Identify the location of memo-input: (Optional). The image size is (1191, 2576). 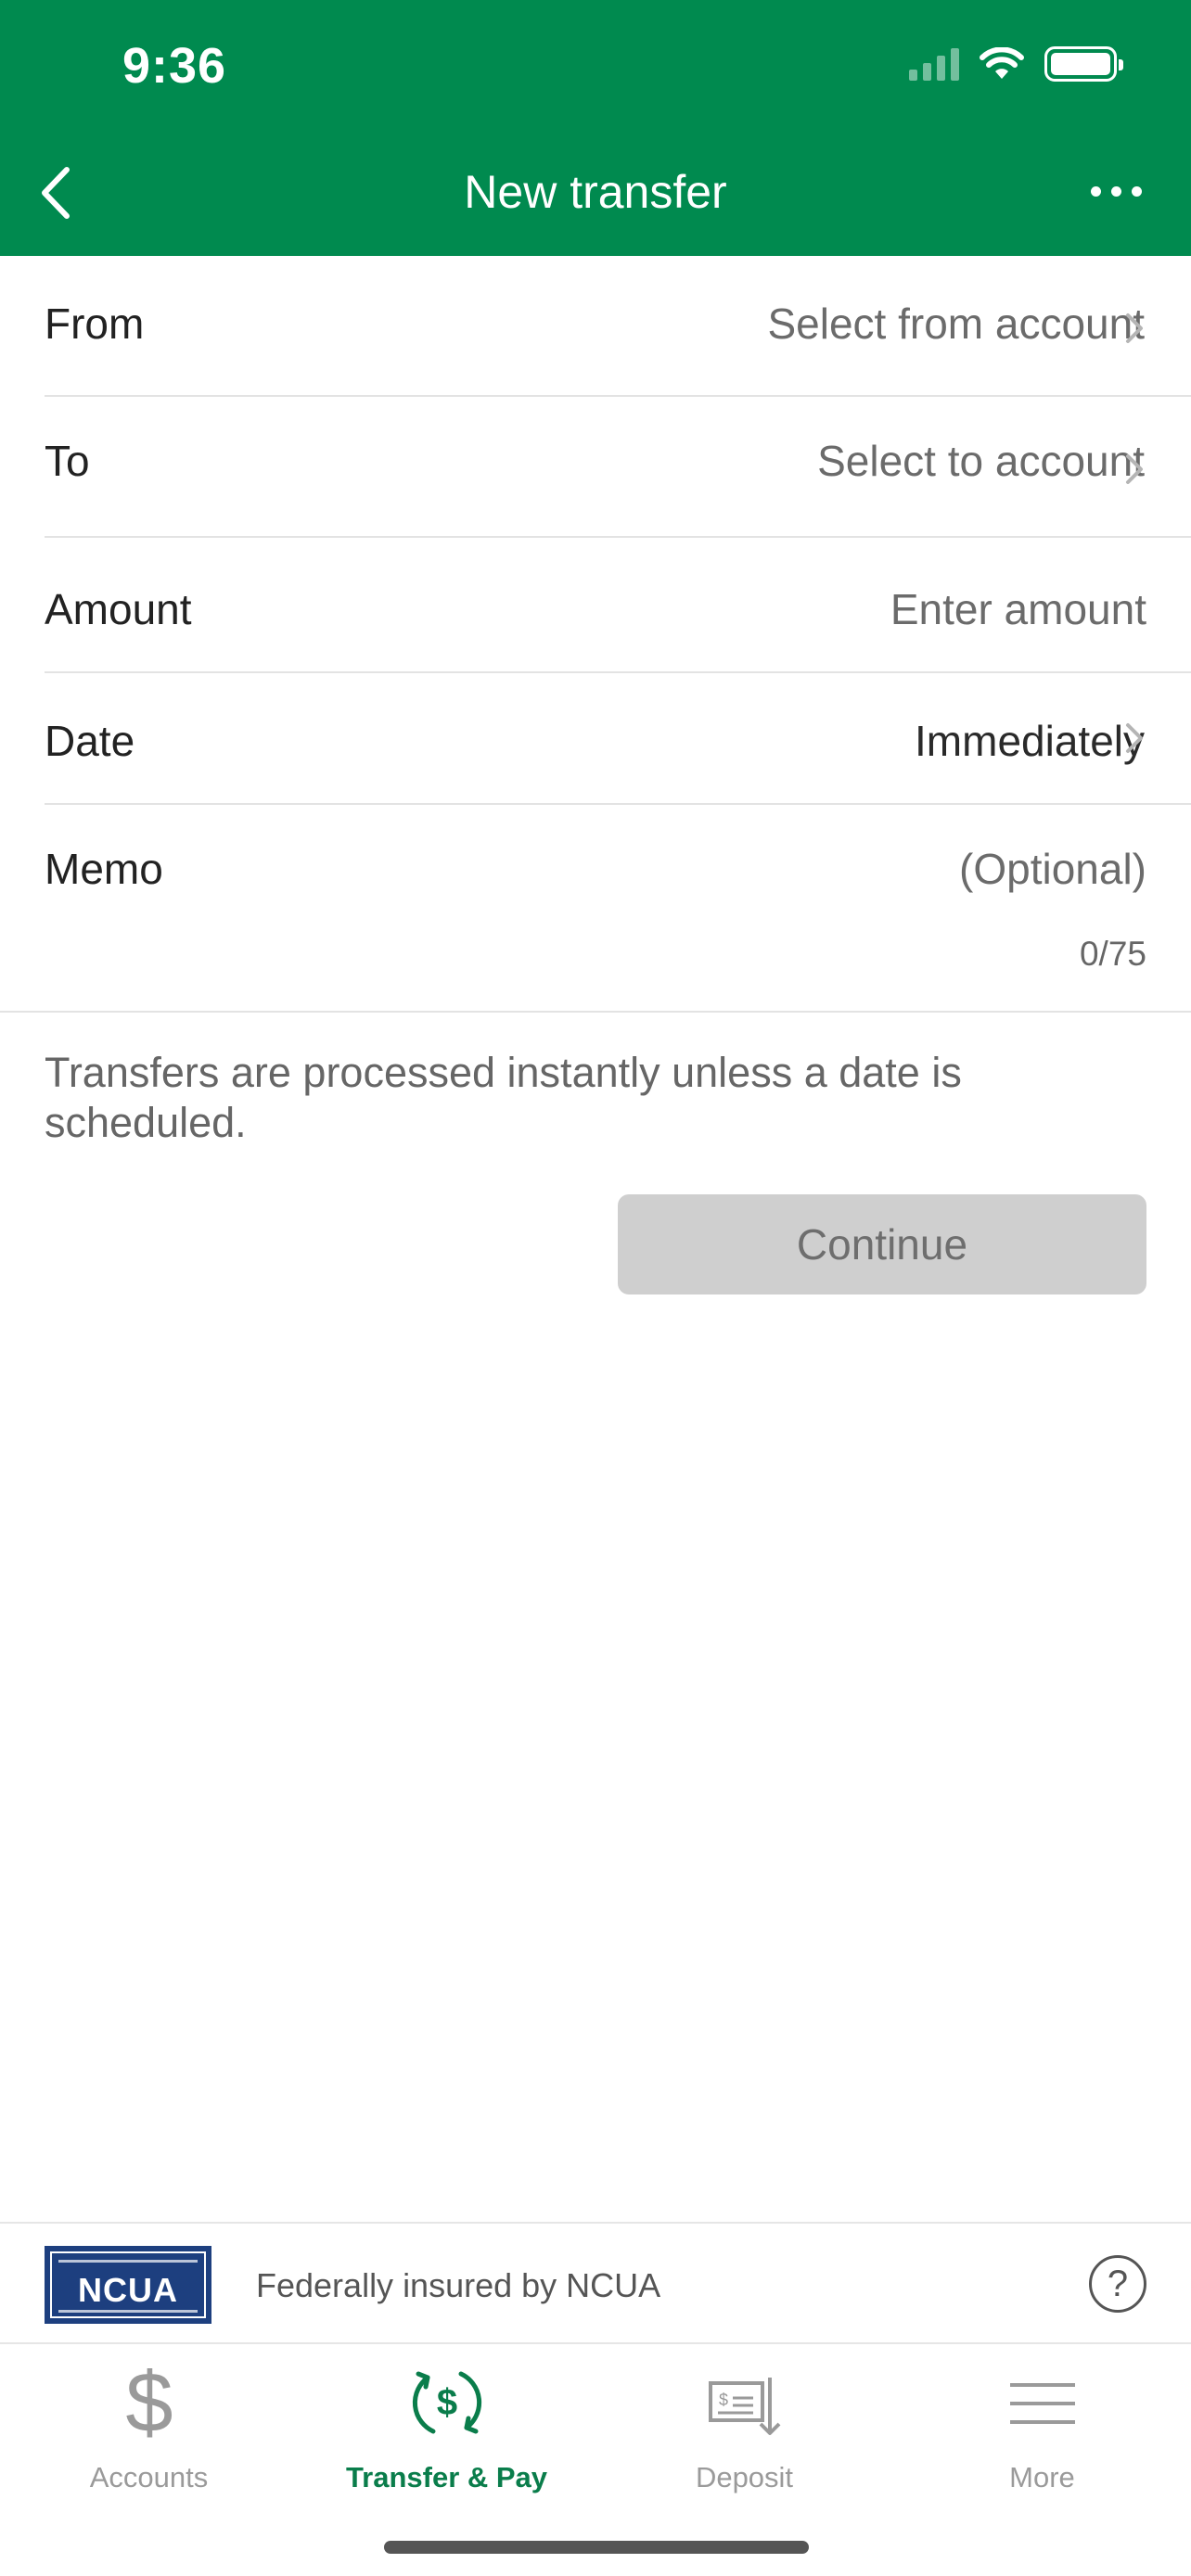
(1052, 869).